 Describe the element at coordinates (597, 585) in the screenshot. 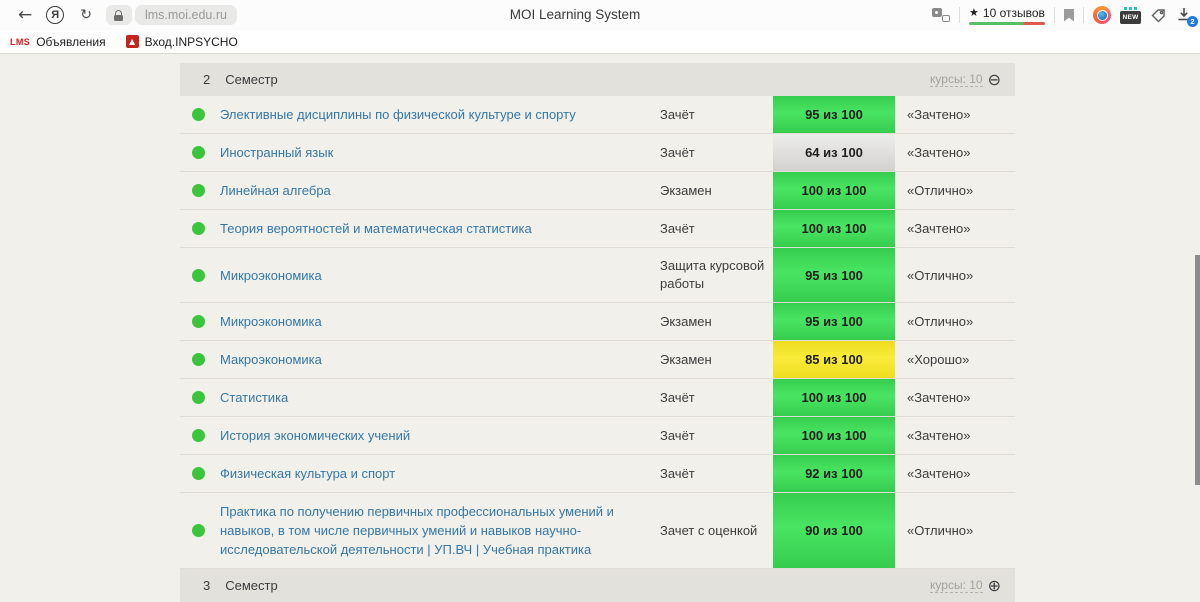

I see `semester-3-header: 3 Семестр курсы: 10 ⊕` at that location.